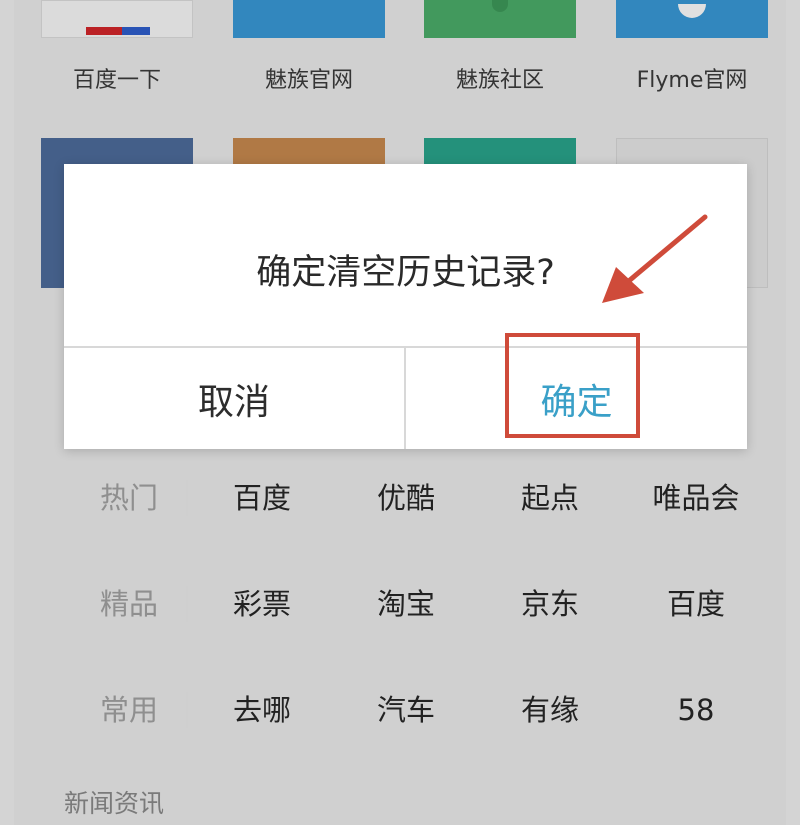 The width and height of the screenshot is (800, 825). I want to click on category-row-featured: 精品 彩票 淘宝 京东 百度, so click(400, 604).